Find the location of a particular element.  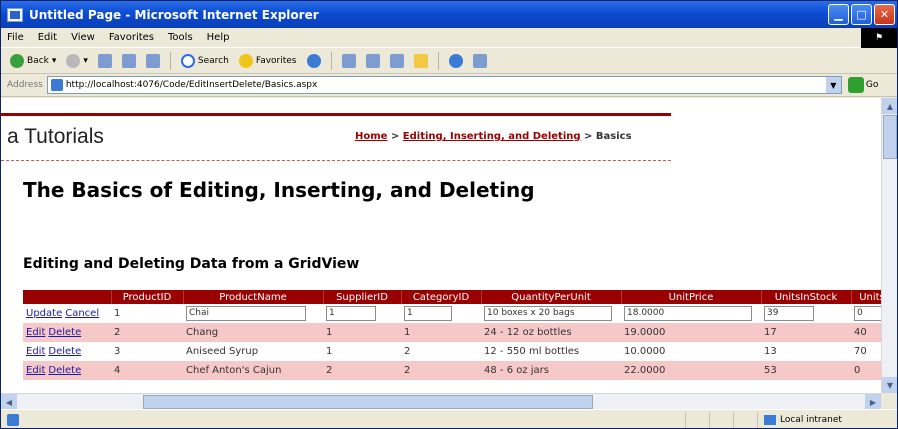

categoryid-cell: 2 is located at coordinates (441, 370).